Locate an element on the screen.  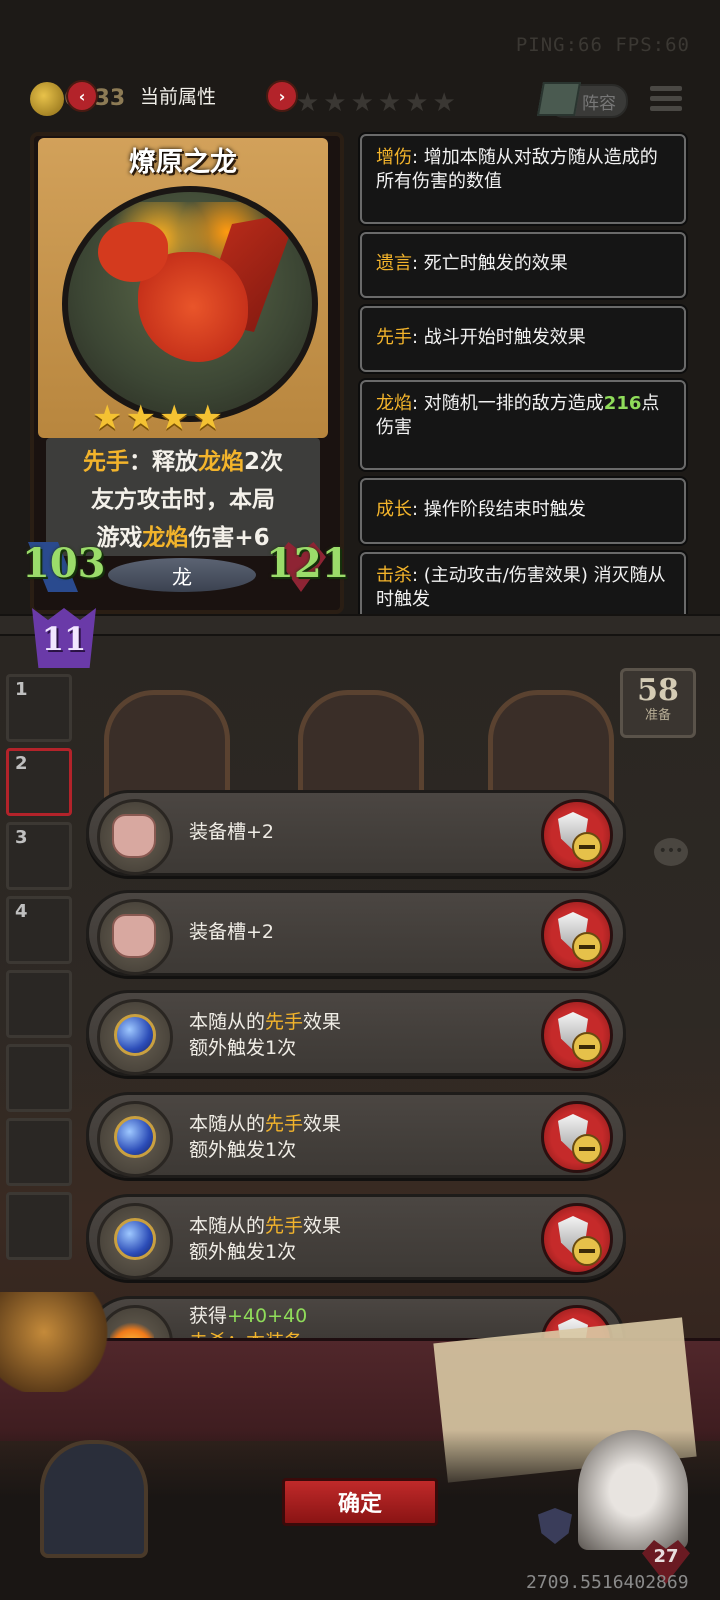
header-title: 当前属性 is located at coordinates (178, 97).